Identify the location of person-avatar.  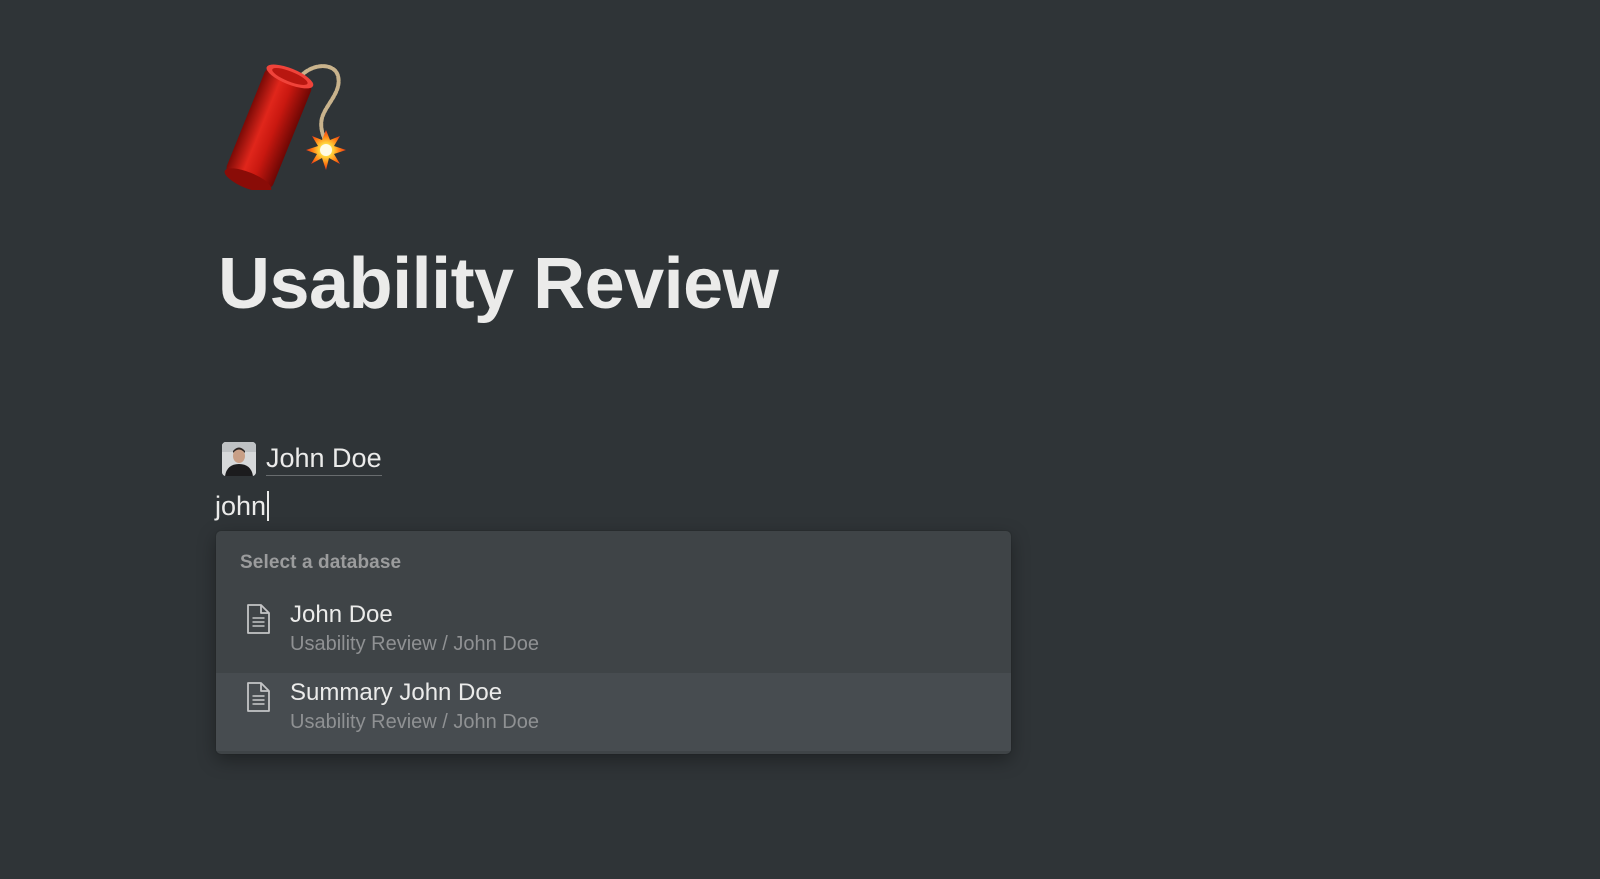
(239, 459).